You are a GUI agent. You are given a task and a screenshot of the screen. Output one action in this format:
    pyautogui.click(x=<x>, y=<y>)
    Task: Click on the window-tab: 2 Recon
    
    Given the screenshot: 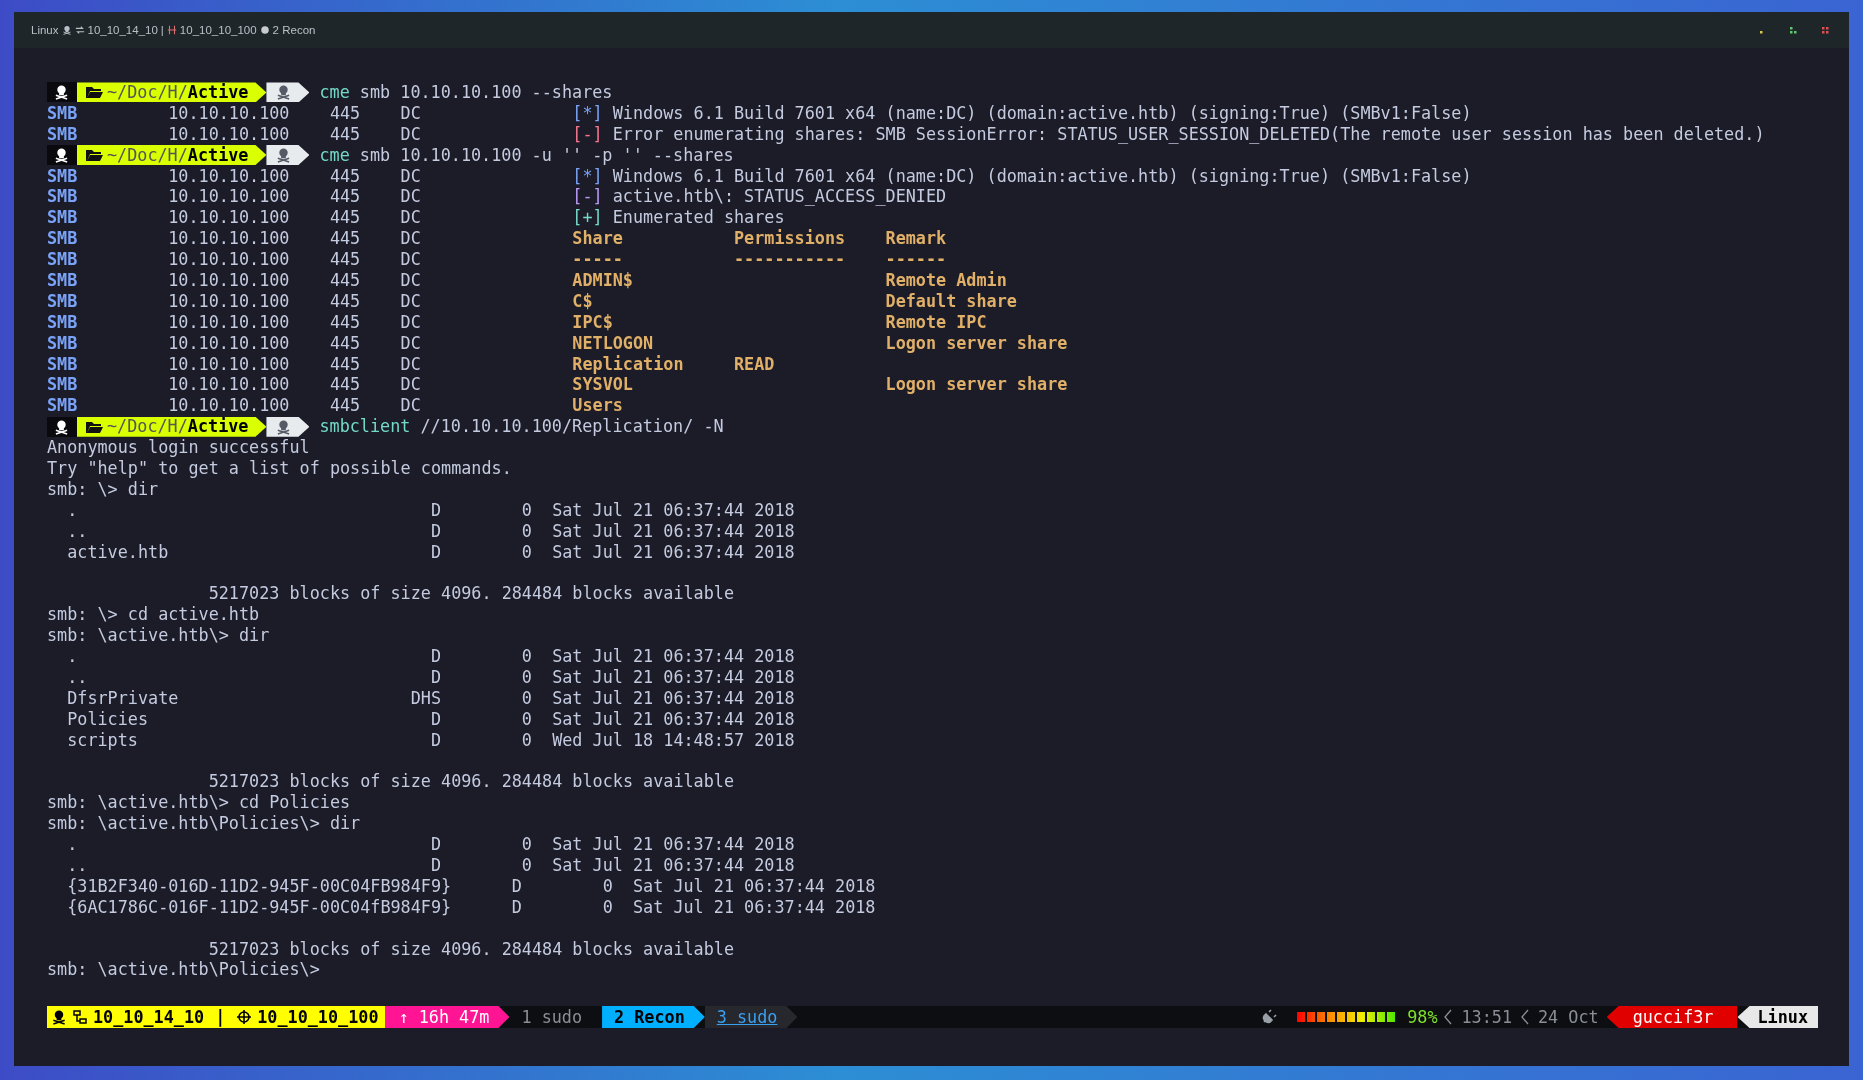 What is the action you would take?
    pyautogui.click(x=653, y=1017)
    